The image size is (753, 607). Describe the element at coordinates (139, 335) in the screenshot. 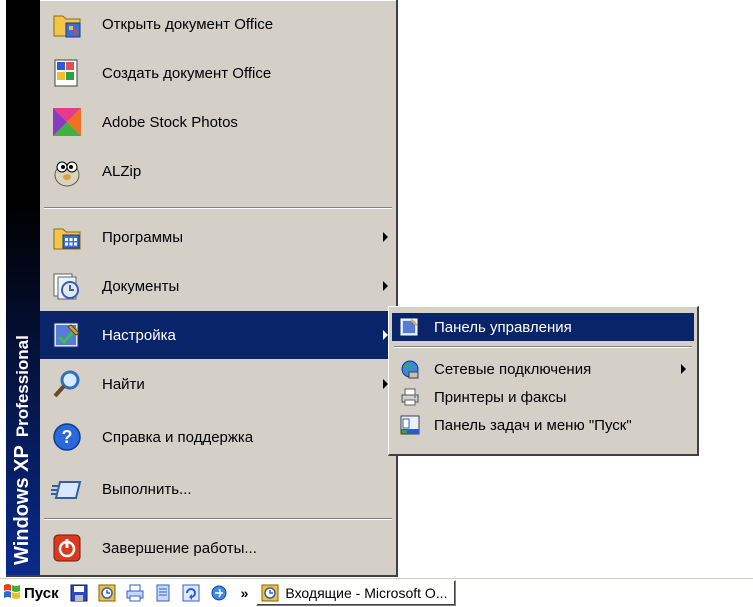

I see `menu-item-label: Настройка` at that location.